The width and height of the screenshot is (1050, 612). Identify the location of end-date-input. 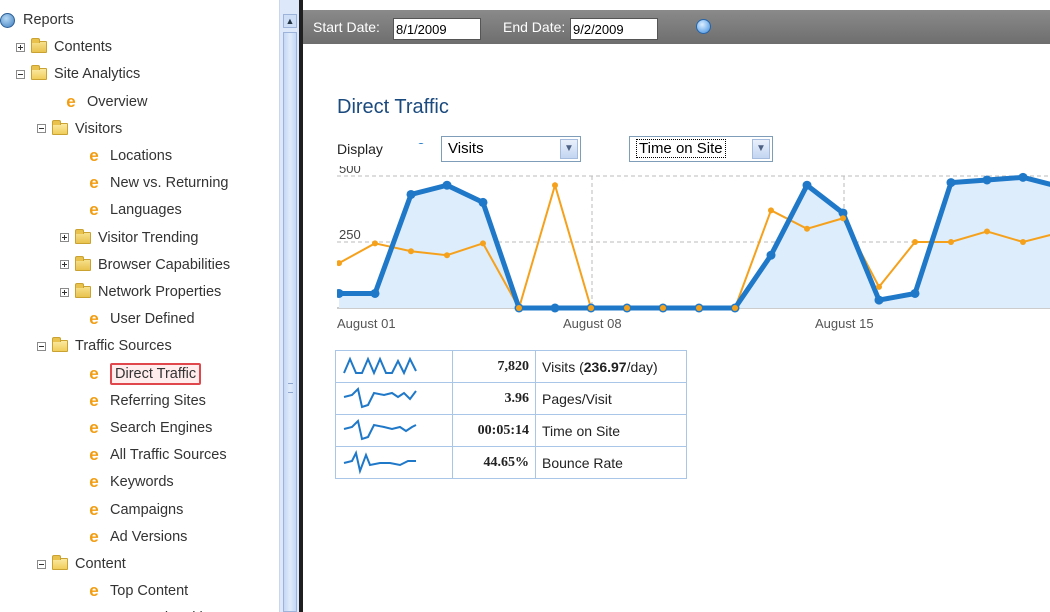
(614, 29).